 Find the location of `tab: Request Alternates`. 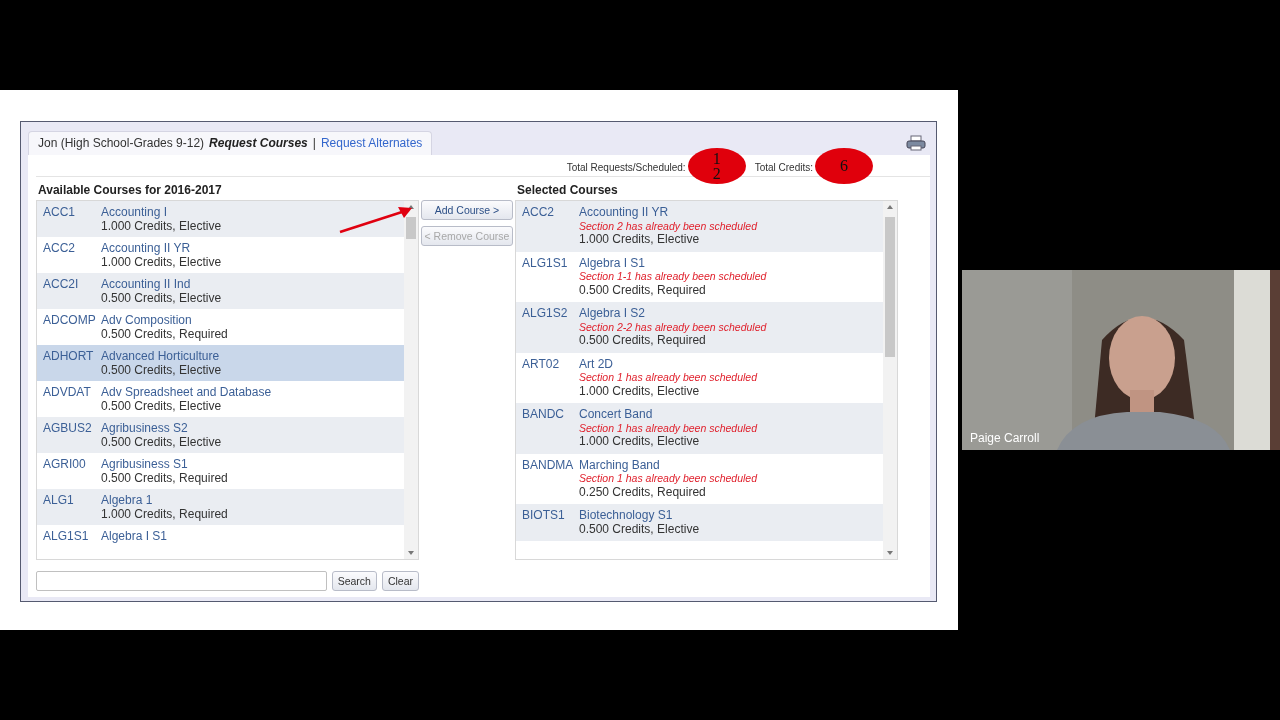

tab: Request Alternates is located at coordinates (371, 143).